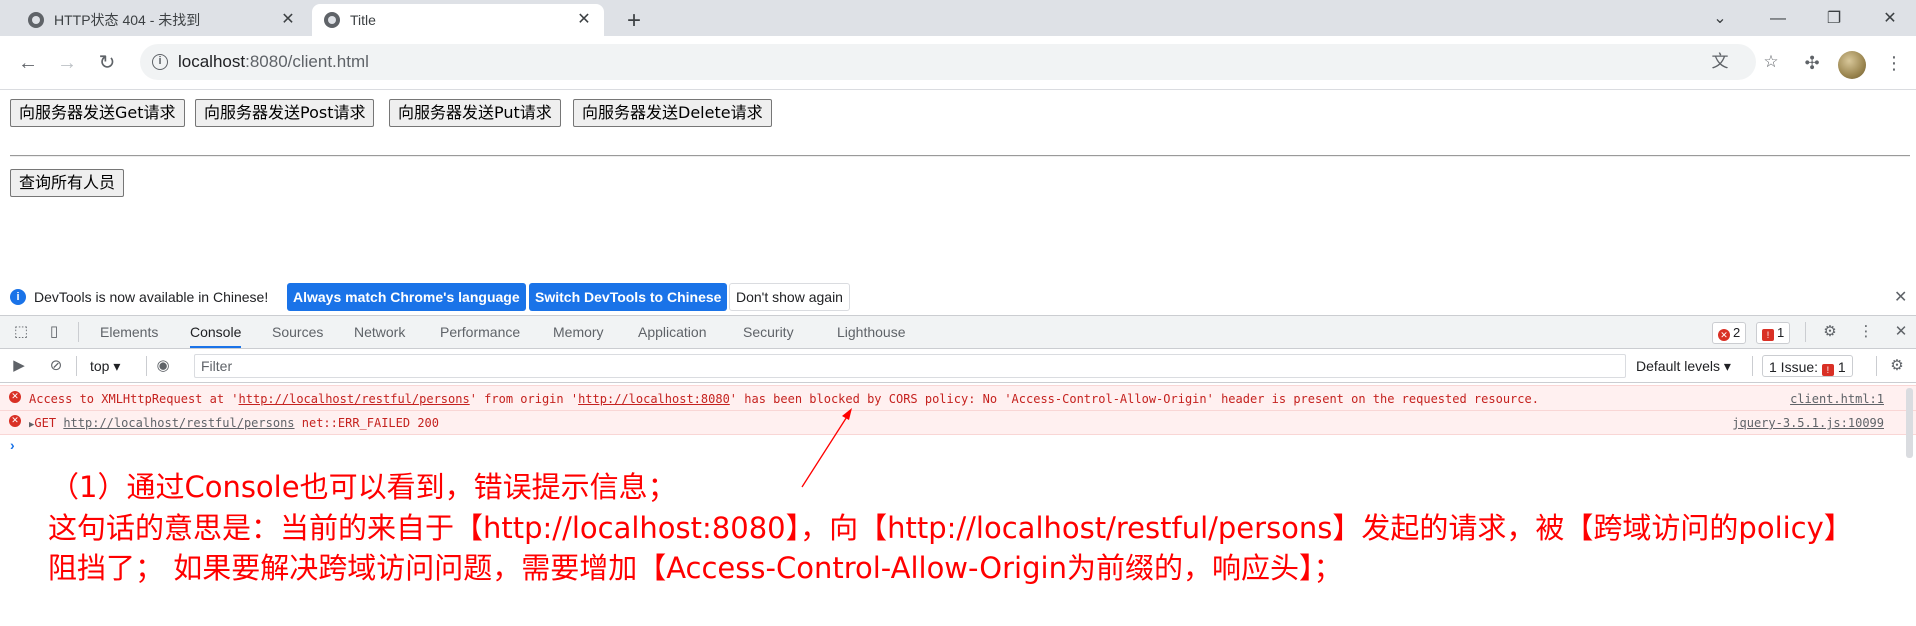 The height and width of the screenshot is (626, 1916). I want to click on context-selector: top ▾, so click(105, 366).